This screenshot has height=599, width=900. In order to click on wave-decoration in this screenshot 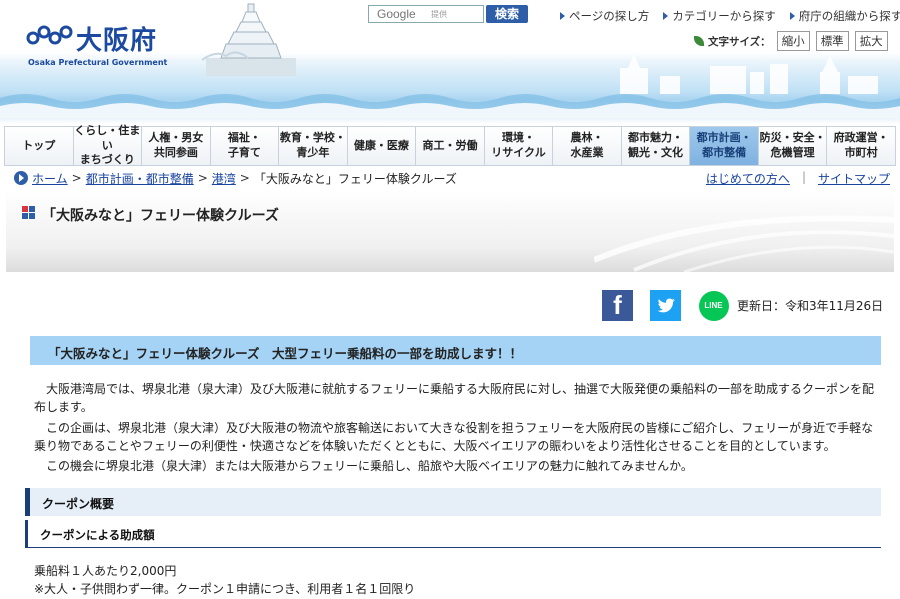, I will do `click(450, 106)`.